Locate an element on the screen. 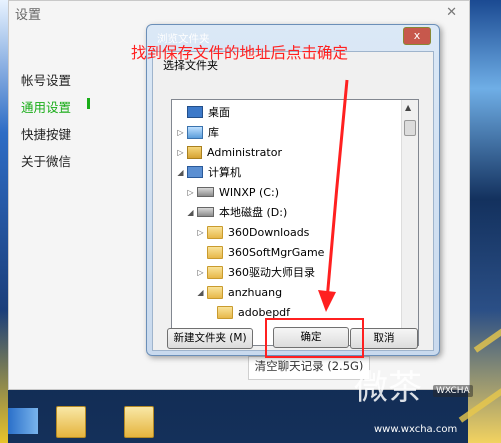  taskbar-app-icon is located at coordinates (23, 421).